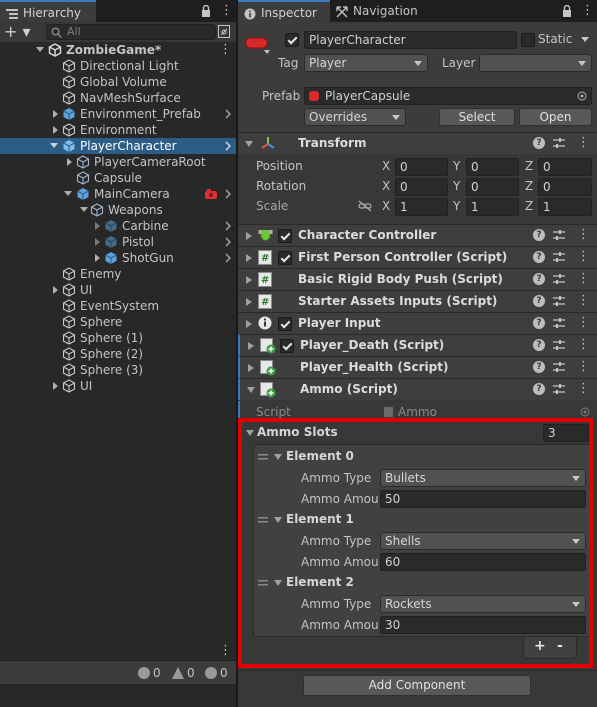  I want to click on scale-x-field: 1, so click(421, 207).